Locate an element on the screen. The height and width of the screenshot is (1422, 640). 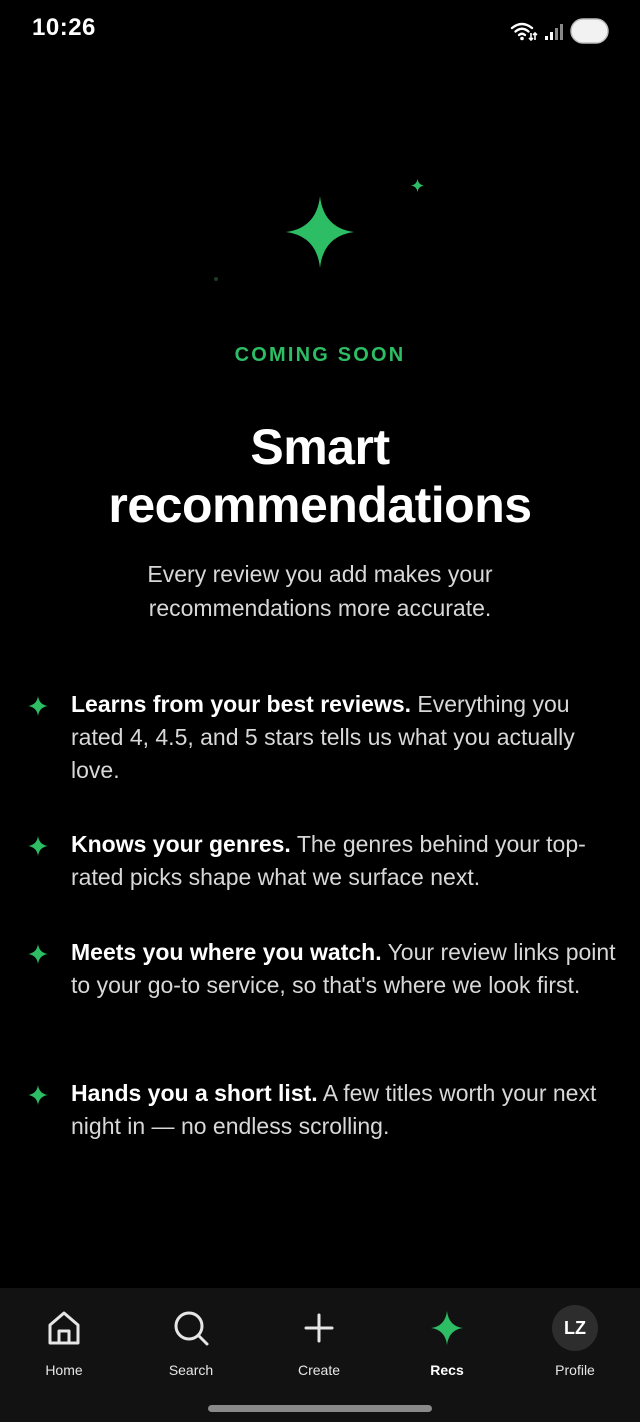
feature-title: Hands you a short list. is located at coordinates (194, 1093).